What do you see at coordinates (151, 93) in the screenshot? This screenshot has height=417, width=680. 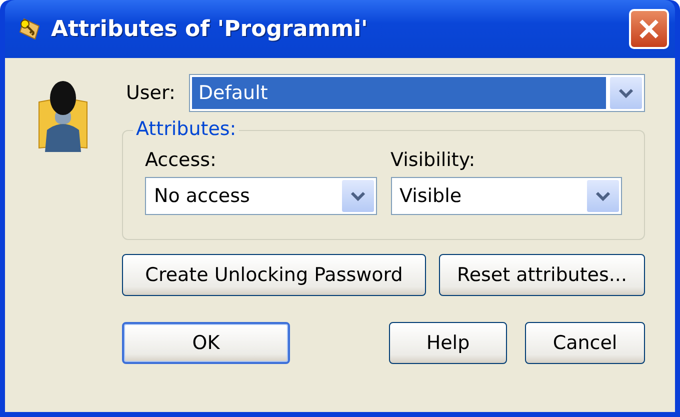 I see `user-label: User:` at bounding box center [151, 93].